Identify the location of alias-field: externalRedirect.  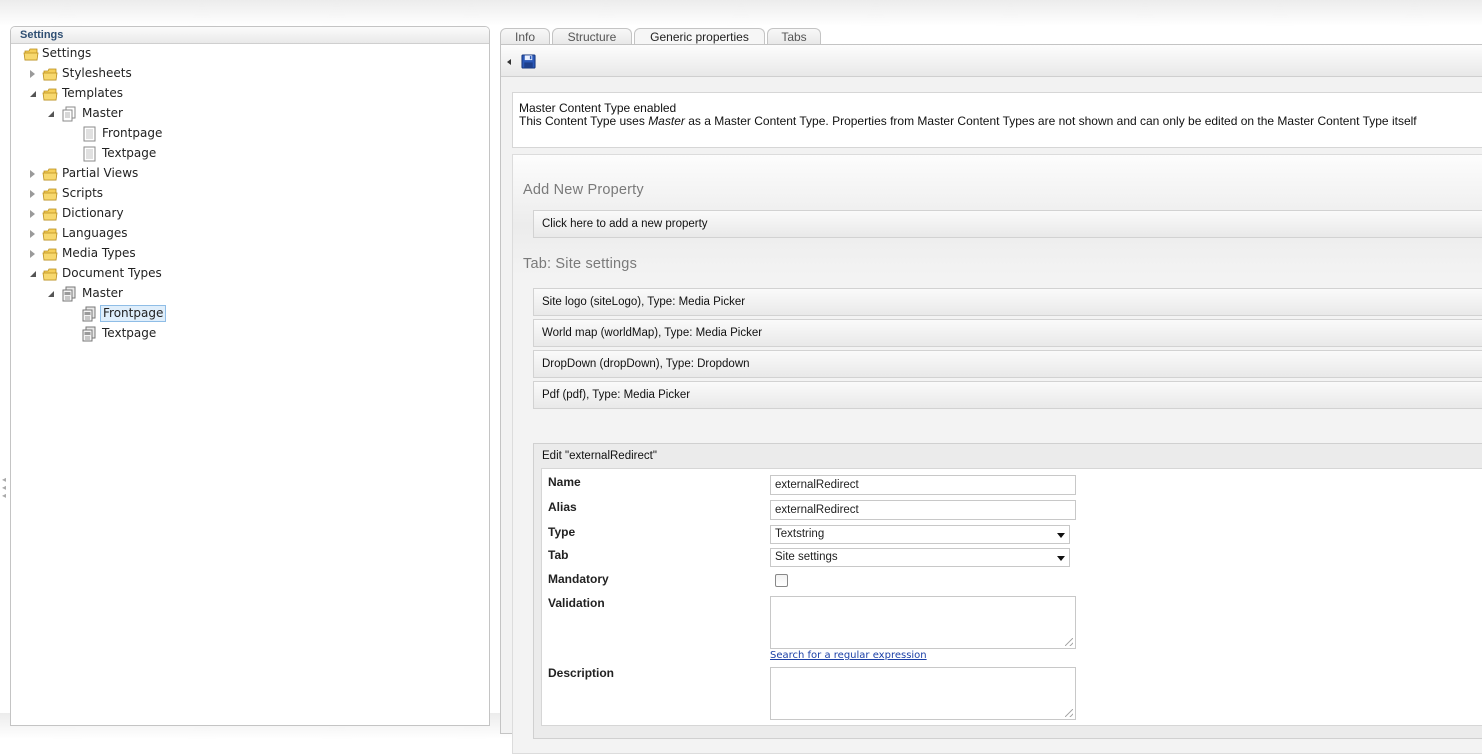
(923, 510).